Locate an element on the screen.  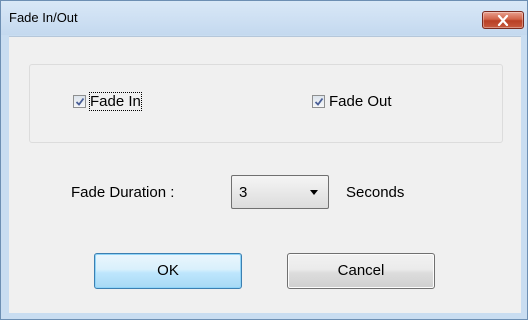
close-button is located at coordinates (503, 20).